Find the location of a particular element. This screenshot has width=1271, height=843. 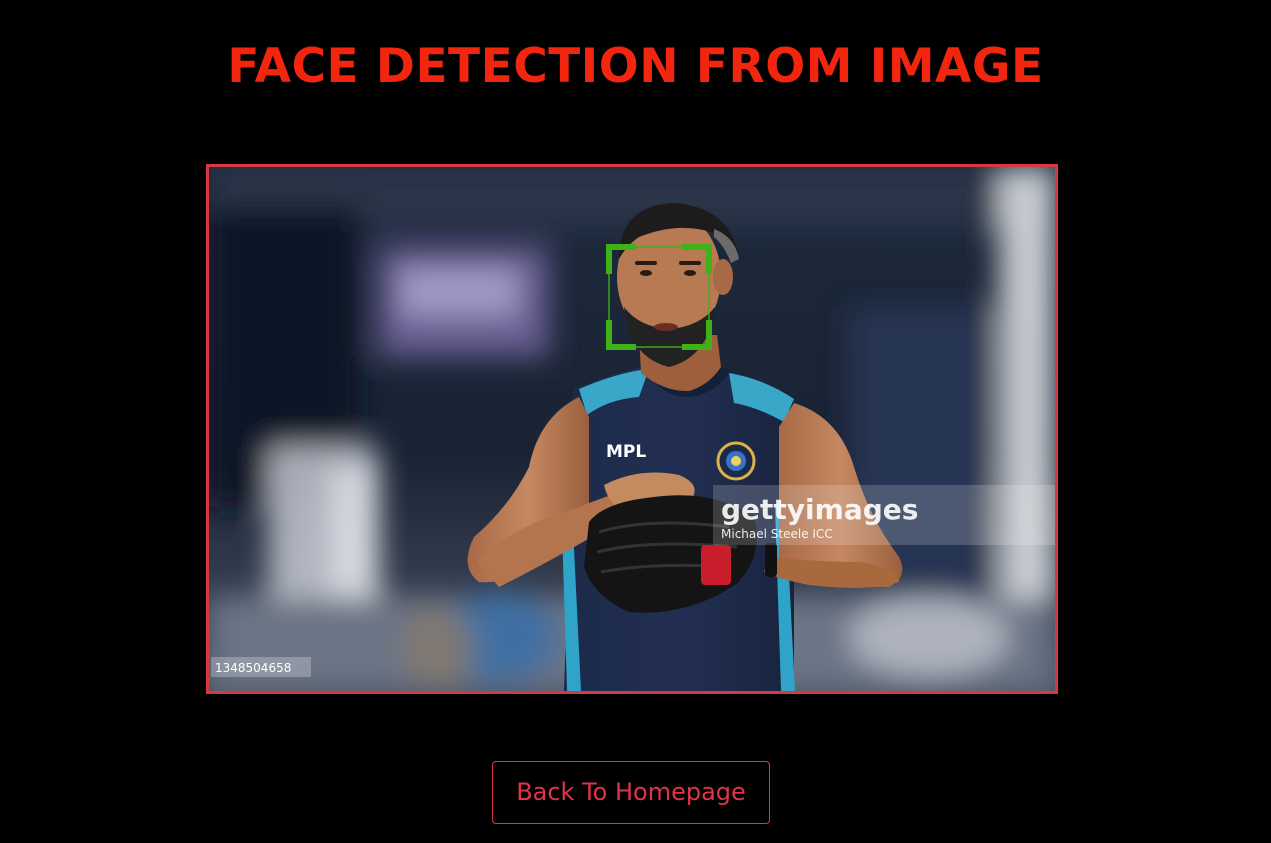

watermark-brand: gettyimages is located at coordinates (819, 509).